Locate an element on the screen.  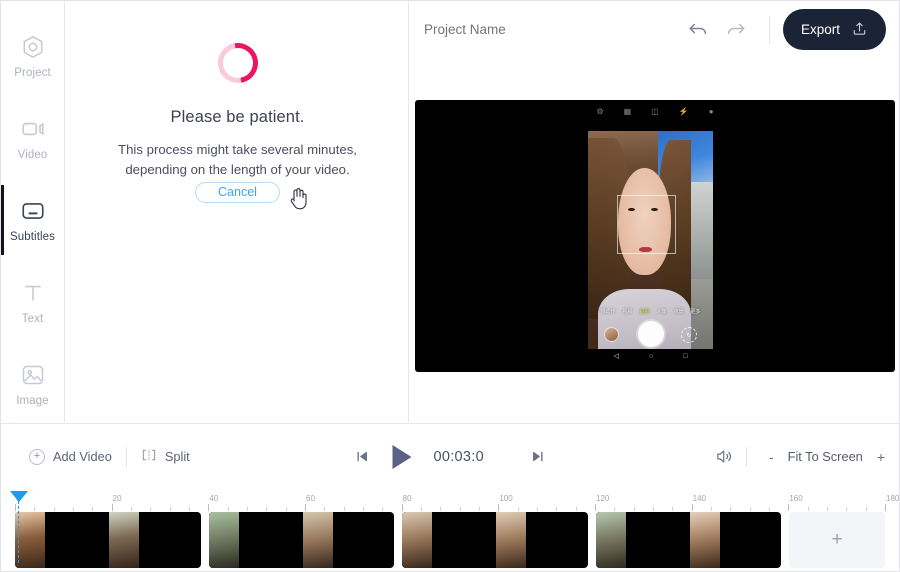
sidebar-item-project: Project is located at coordinates (32, 56).